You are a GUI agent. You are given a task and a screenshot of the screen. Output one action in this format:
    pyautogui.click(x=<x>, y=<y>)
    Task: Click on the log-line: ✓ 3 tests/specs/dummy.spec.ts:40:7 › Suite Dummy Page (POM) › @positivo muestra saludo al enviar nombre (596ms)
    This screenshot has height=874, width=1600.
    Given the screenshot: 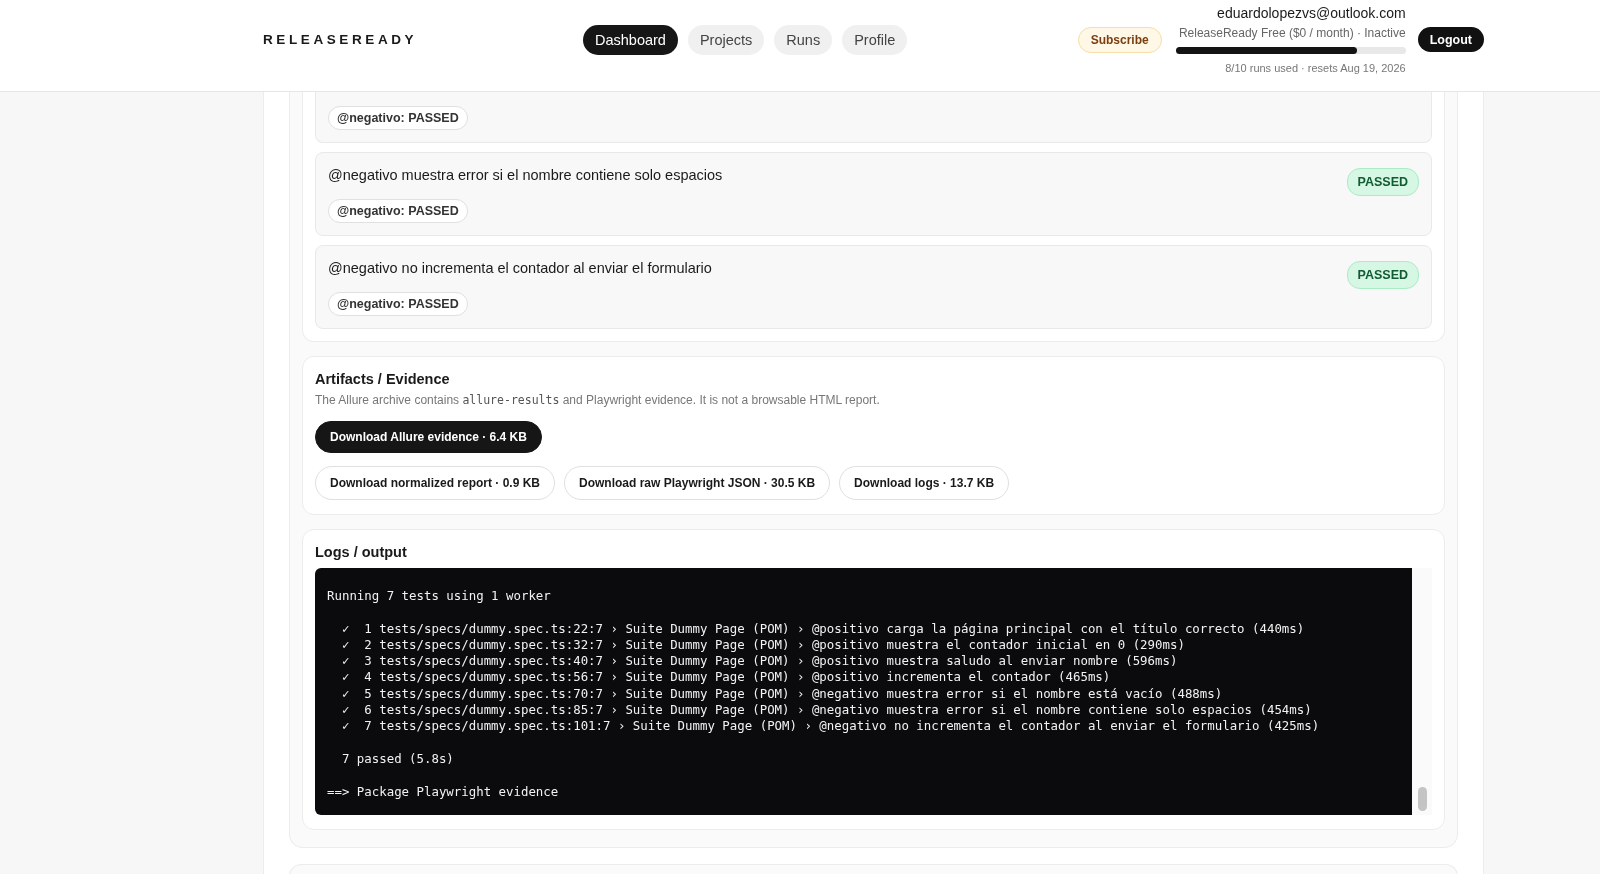 What is the action you would take?
    pyautogui.click(x=759, y=661)
    